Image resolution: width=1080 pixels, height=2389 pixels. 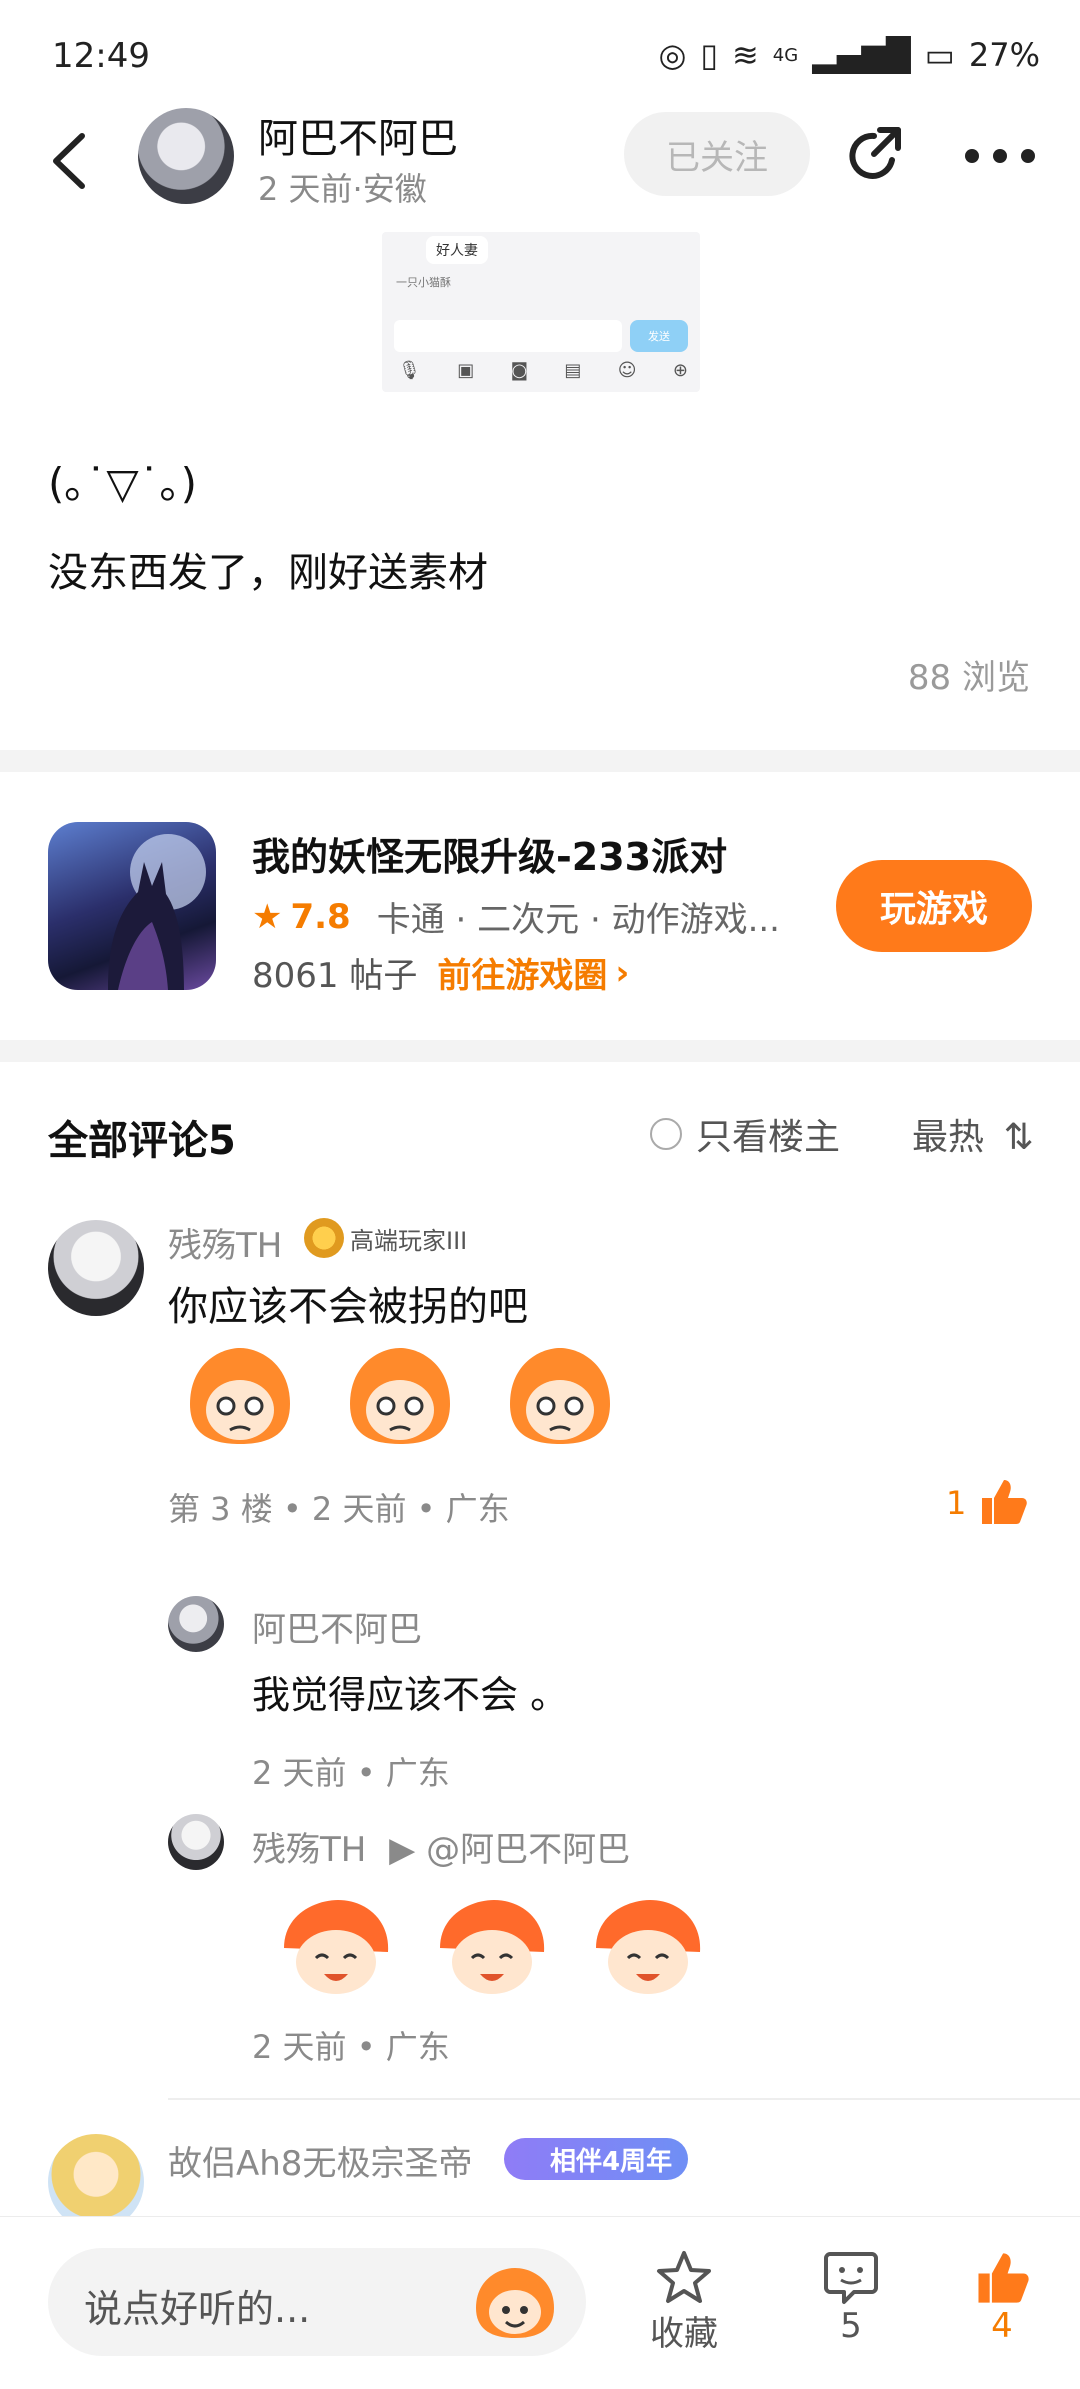 I want to click on only-op-label: 只看楼主, so click(x=768, y=1137).